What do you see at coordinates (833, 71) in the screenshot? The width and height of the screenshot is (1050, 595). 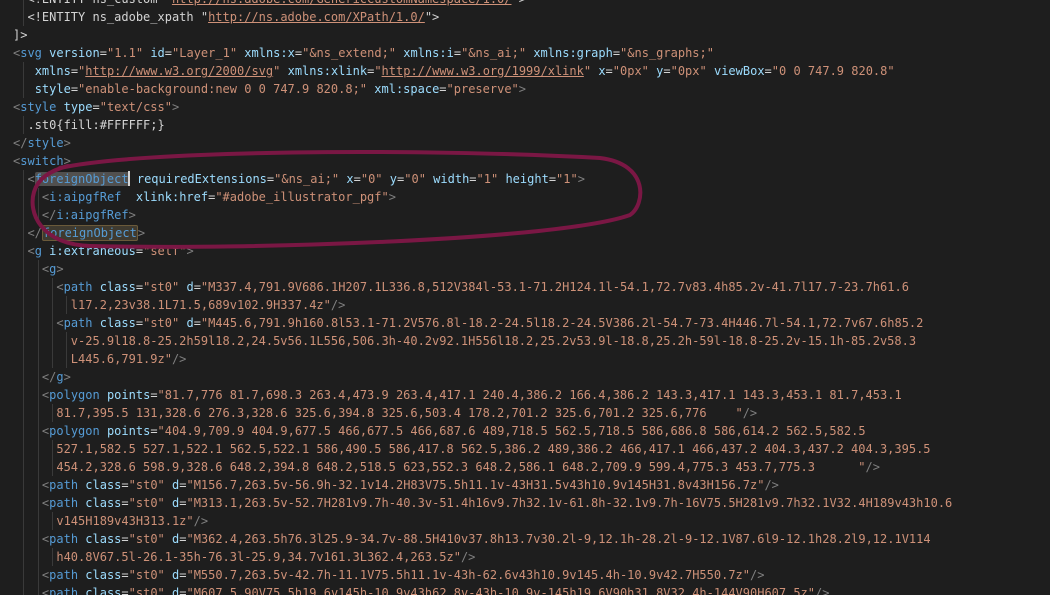 I see `code-token: "0 0 747.9 820.8"` at bounding box center [833, 71].